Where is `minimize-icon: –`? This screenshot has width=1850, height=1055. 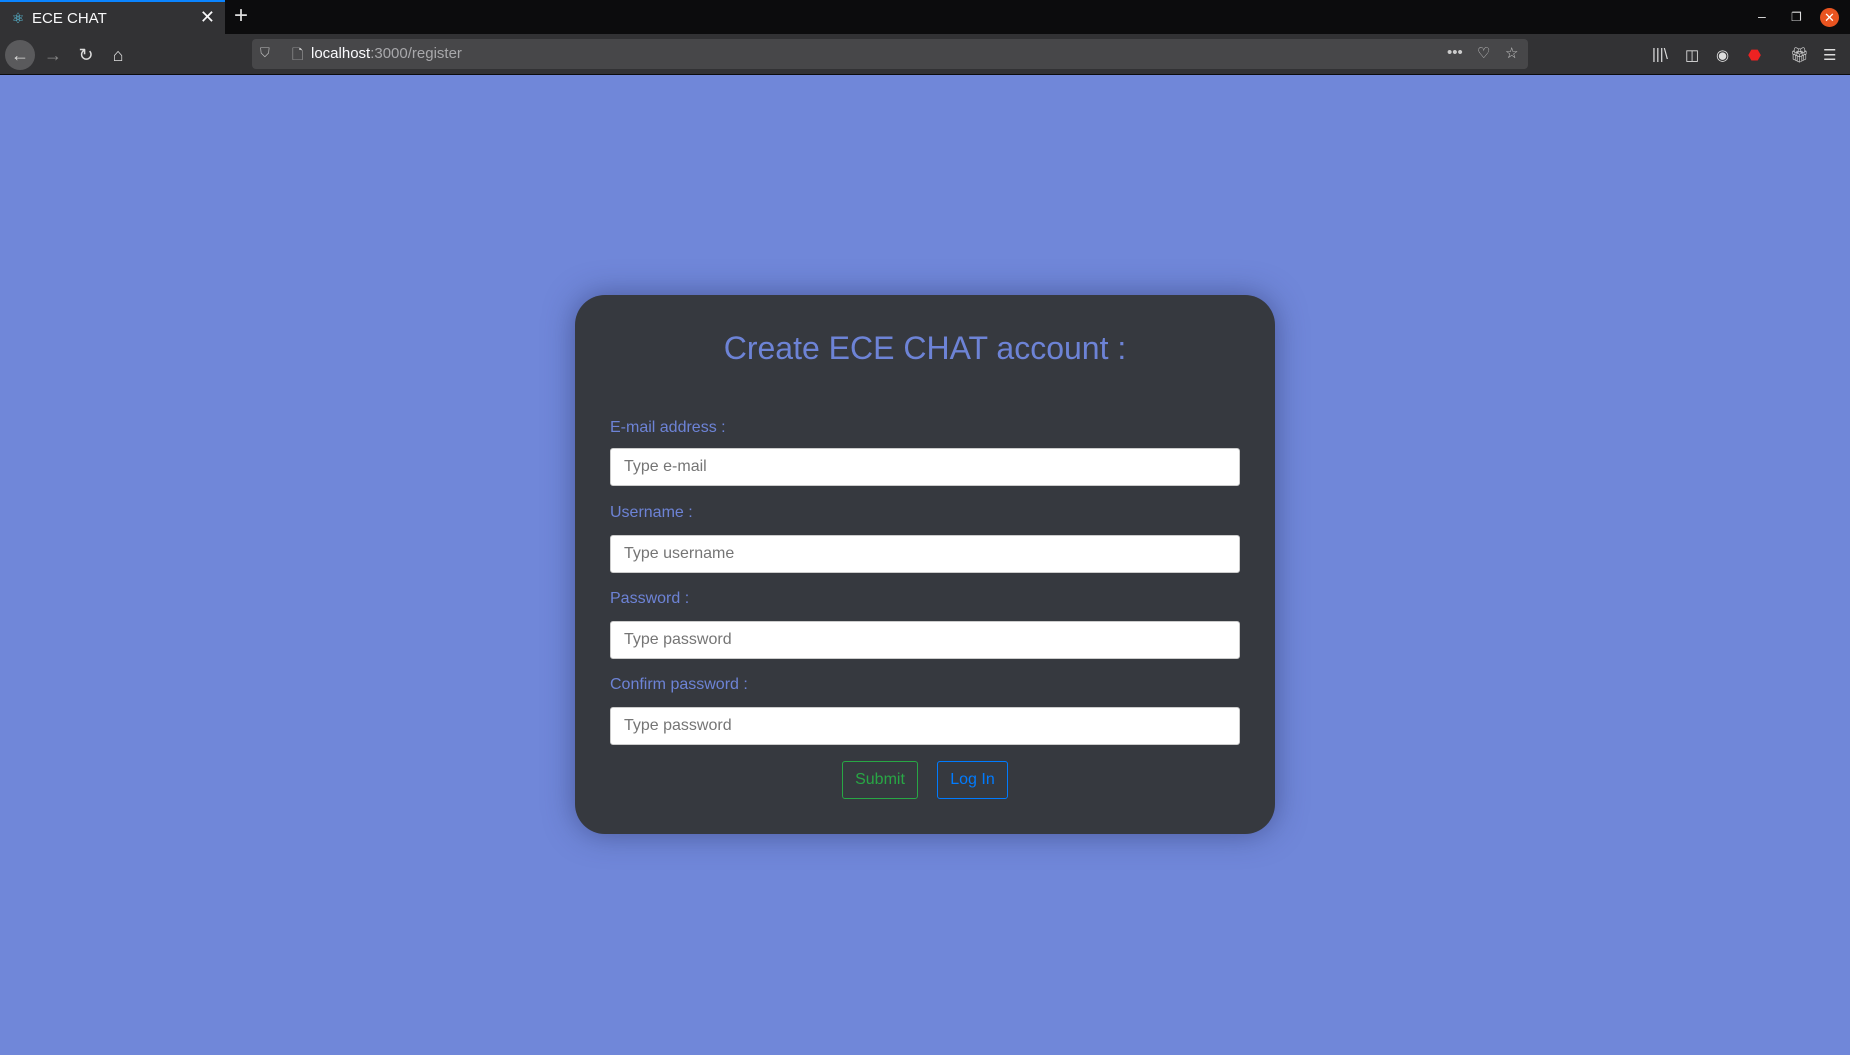 minimize-icon: – is located at coordinates (1762, 16).